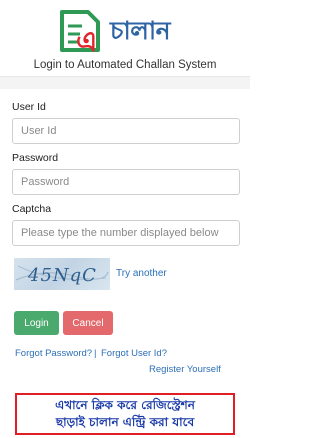 This screenshot has width=320, height=438. What do you see at coordinates (36, 323) in the screenshot?
I see `login-button: Login` at bounding box center [36, 323].